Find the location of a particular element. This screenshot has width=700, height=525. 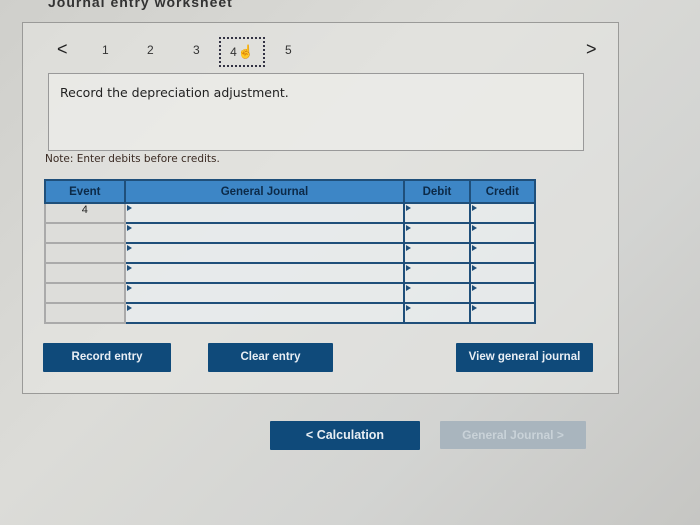

instruction-box: Record the depreciation adjustment. is located at coordinates (316, 112).